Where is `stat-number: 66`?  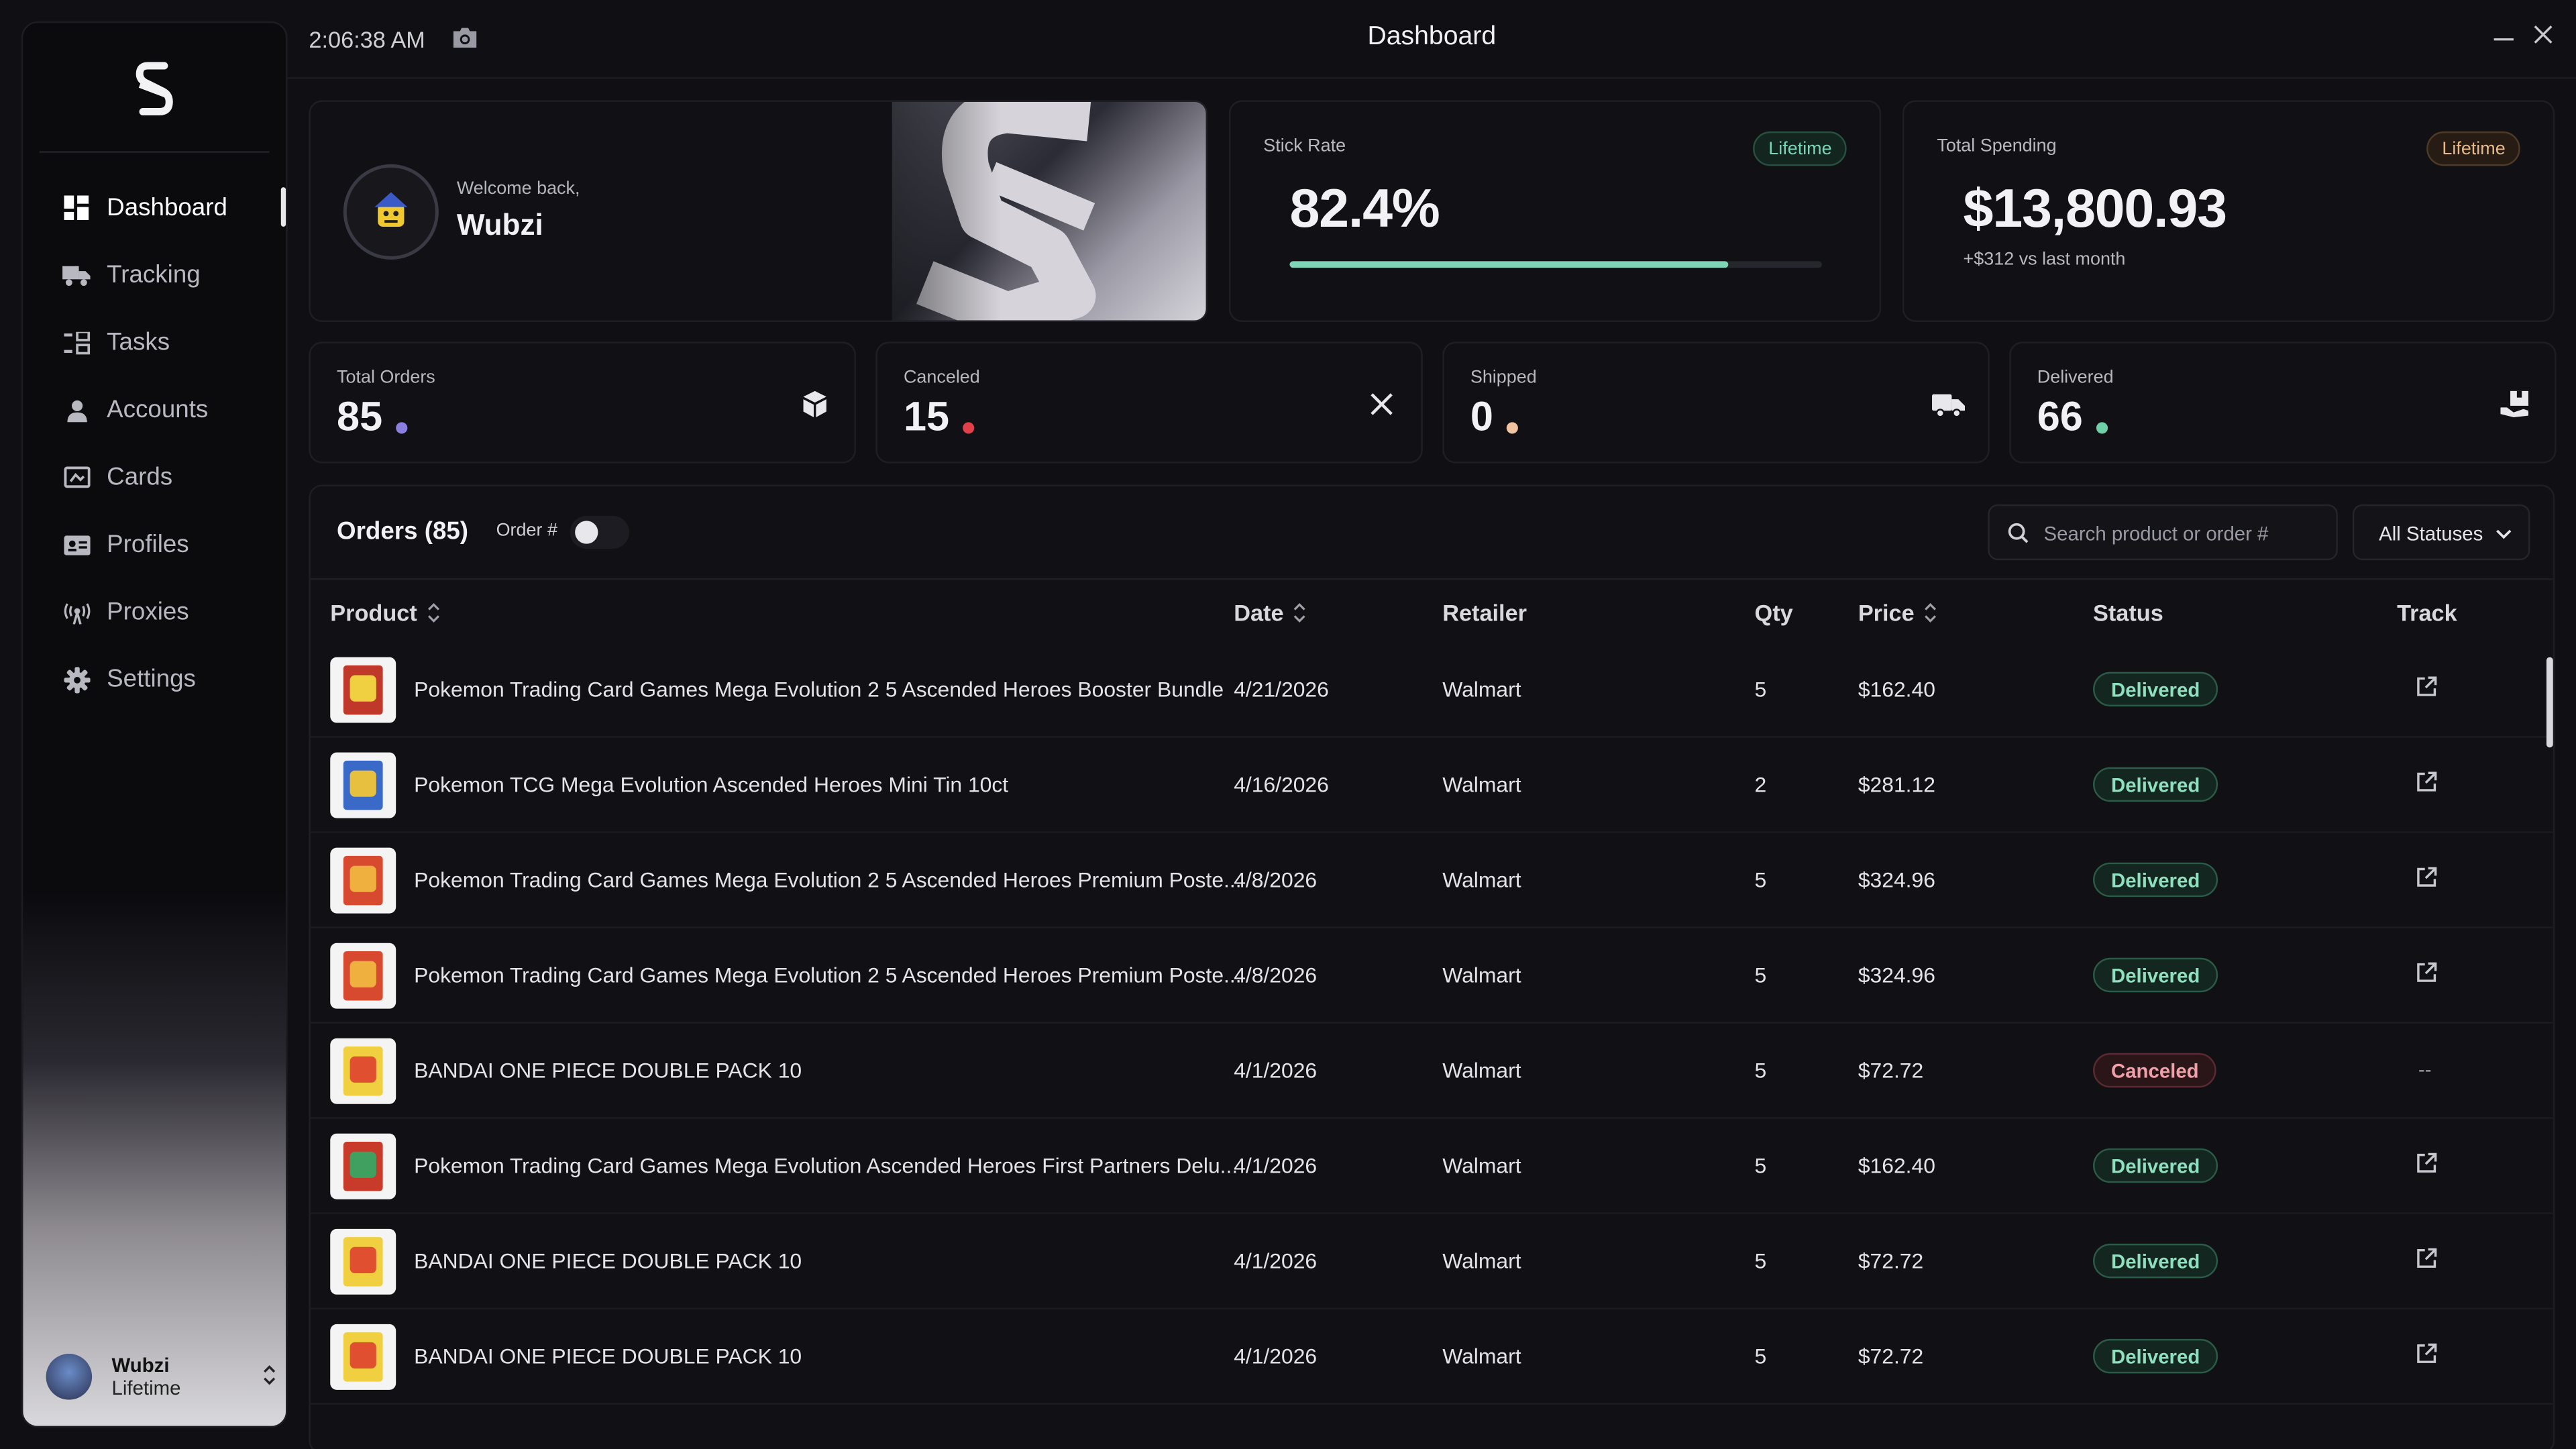 stat-number: 66 is located at coordinates (2060, 417).